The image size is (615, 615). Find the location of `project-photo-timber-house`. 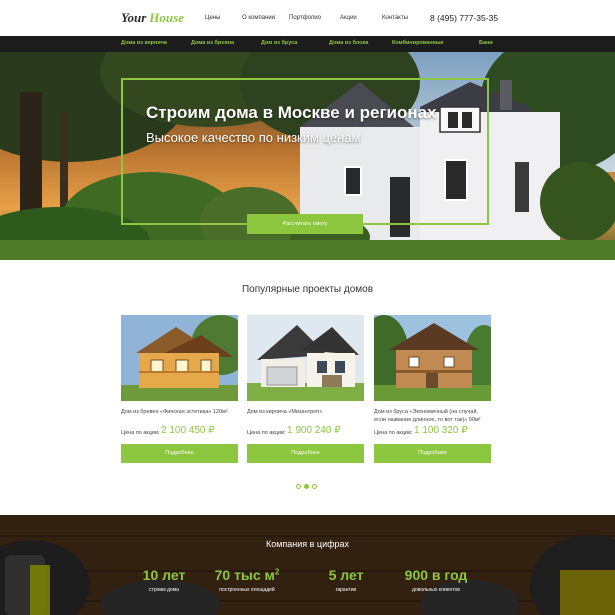

project-photo-timber-house is located at coordinates (432, 358).